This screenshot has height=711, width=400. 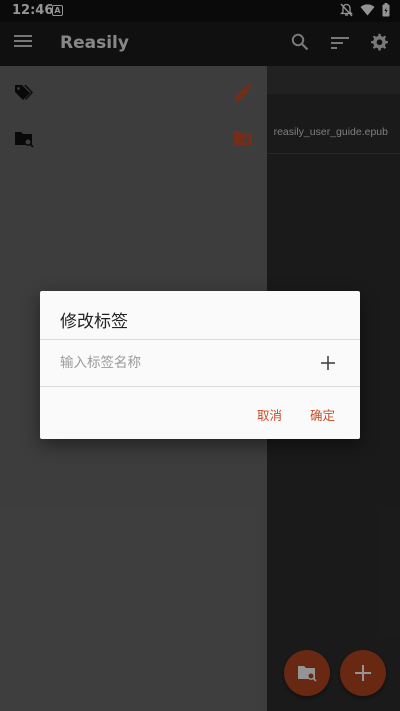 What do you see at coordinates (322, 414) in the screenshot?
I see `confirm-button: 确定` at bounding box center [322, 414].